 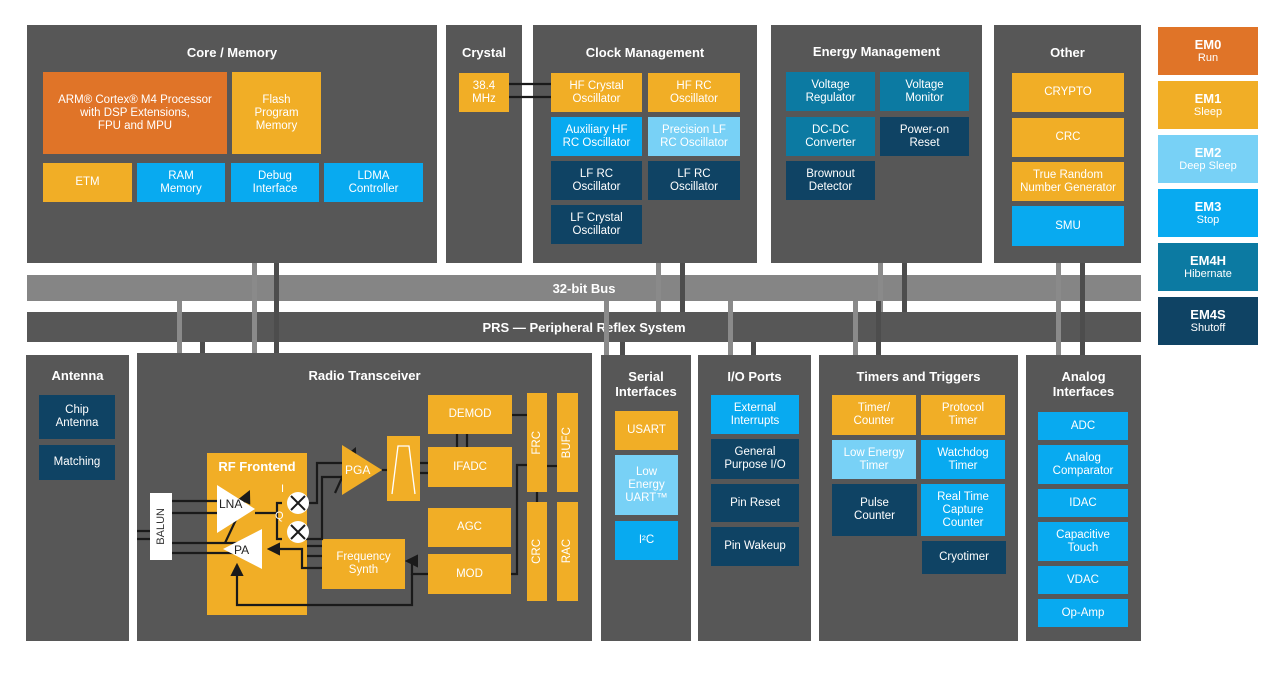 What do you see at coordinates (1208, 58) in the screenshot?
I see `legend-em0-mode: Run` at bounding box center [1208, 58].